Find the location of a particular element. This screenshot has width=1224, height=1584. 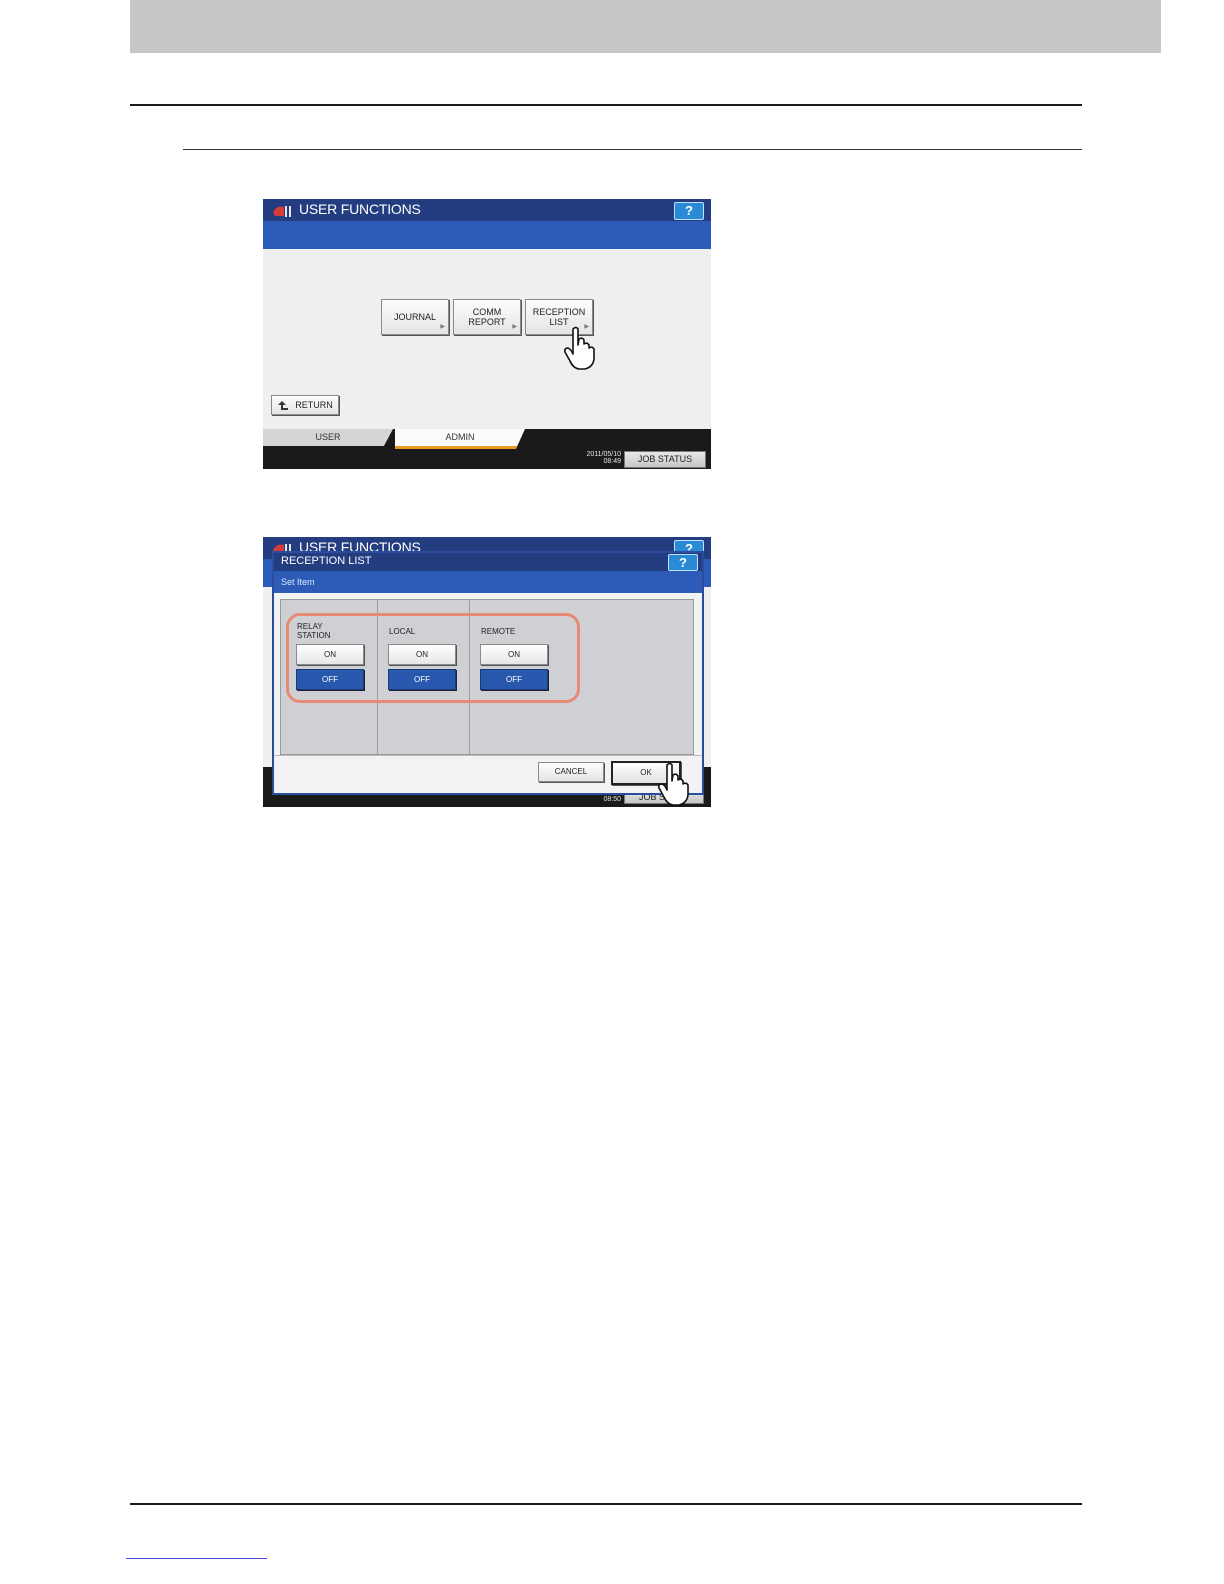

journal-button: JOURNAL ▶ is located at coordinates (415, 317).